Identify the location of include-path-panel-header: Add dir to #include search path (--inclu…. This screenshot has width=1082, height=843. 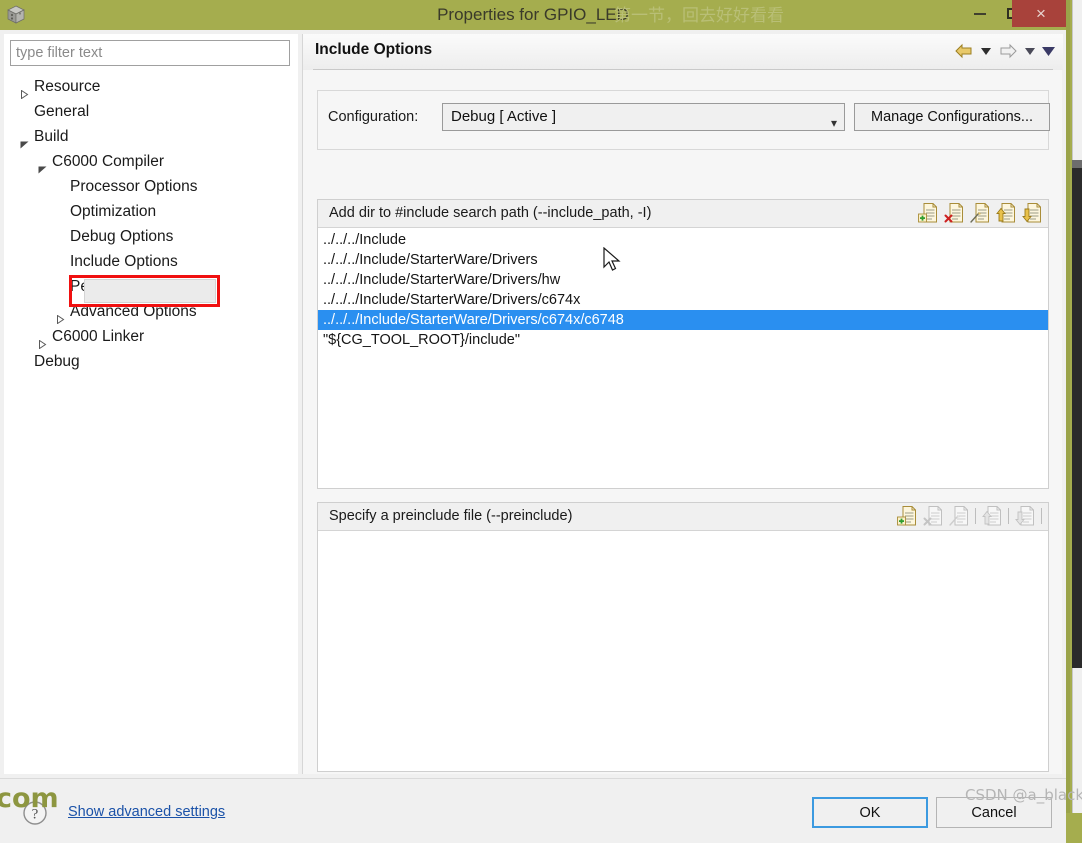
(683, 214).